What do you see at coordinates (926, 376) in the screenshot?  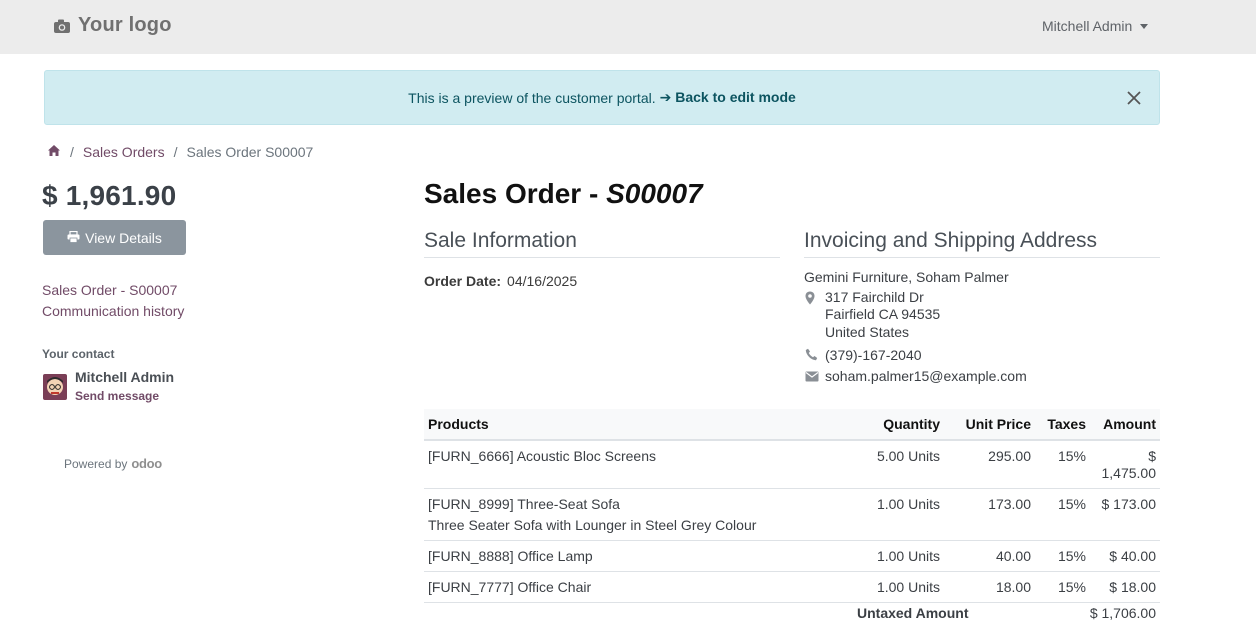 I see `address-email: soham.palmer15@example.com` at bounding box center [926, 376].